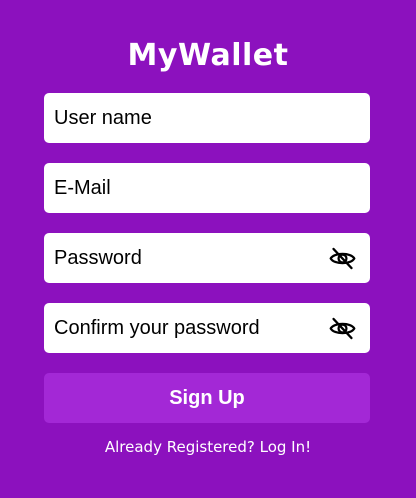 Image resolution: width=416 pixels, height=498 pixels. Describe the element at coordinates (208, 447) in the screenshot. I see `login-link: Already Registered? Log In!` at that location.